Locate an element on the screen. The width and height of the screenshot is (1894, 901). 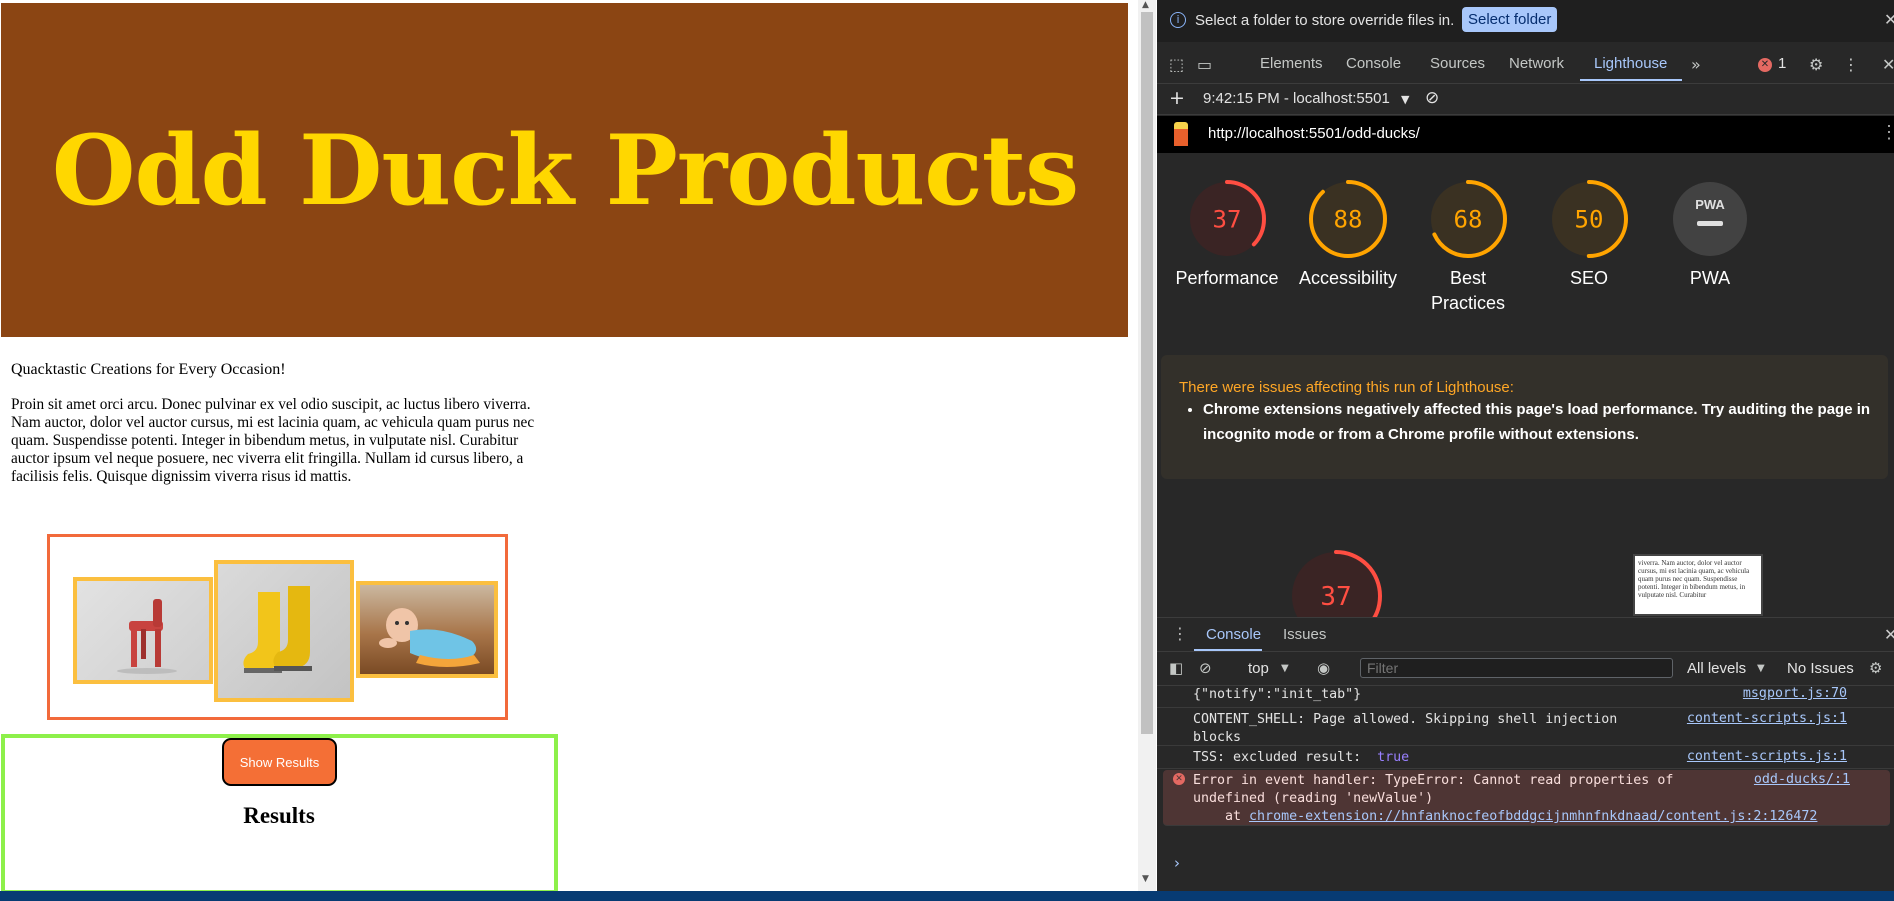
tab-console: Console is located at coordinates (1373, 63).